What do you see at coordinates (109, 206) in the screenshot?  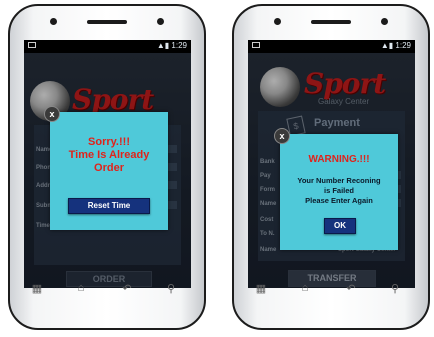 I see `reset-time-button: Reset Time` at bounding box center [109, 206].